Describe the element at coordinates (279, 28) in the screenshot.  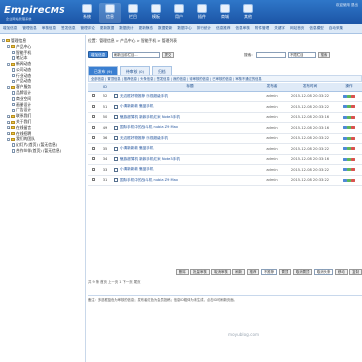
I see `subnav-link: 关键字` at that location.